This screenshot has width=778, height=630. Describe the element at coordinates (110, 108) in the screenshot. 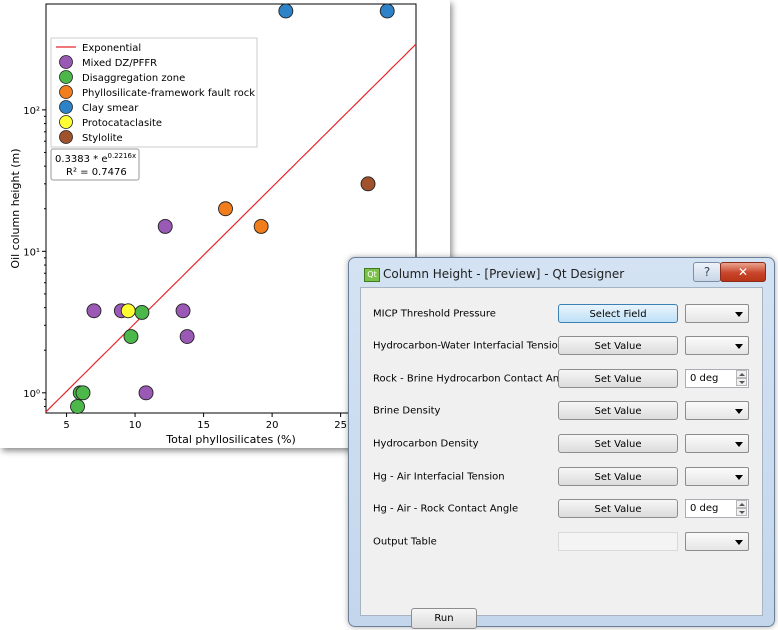

I see `legend-label: Clay smear` at that location.